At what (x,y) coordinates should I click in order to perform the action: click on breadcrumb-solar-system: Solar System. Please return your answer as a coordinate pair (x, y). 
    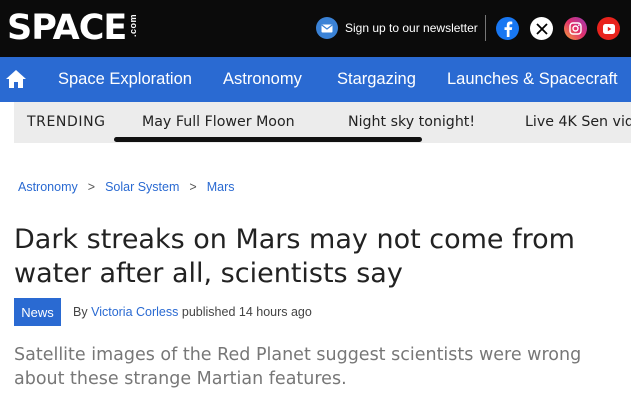
    Looking at the image, I should click on (142, 187).